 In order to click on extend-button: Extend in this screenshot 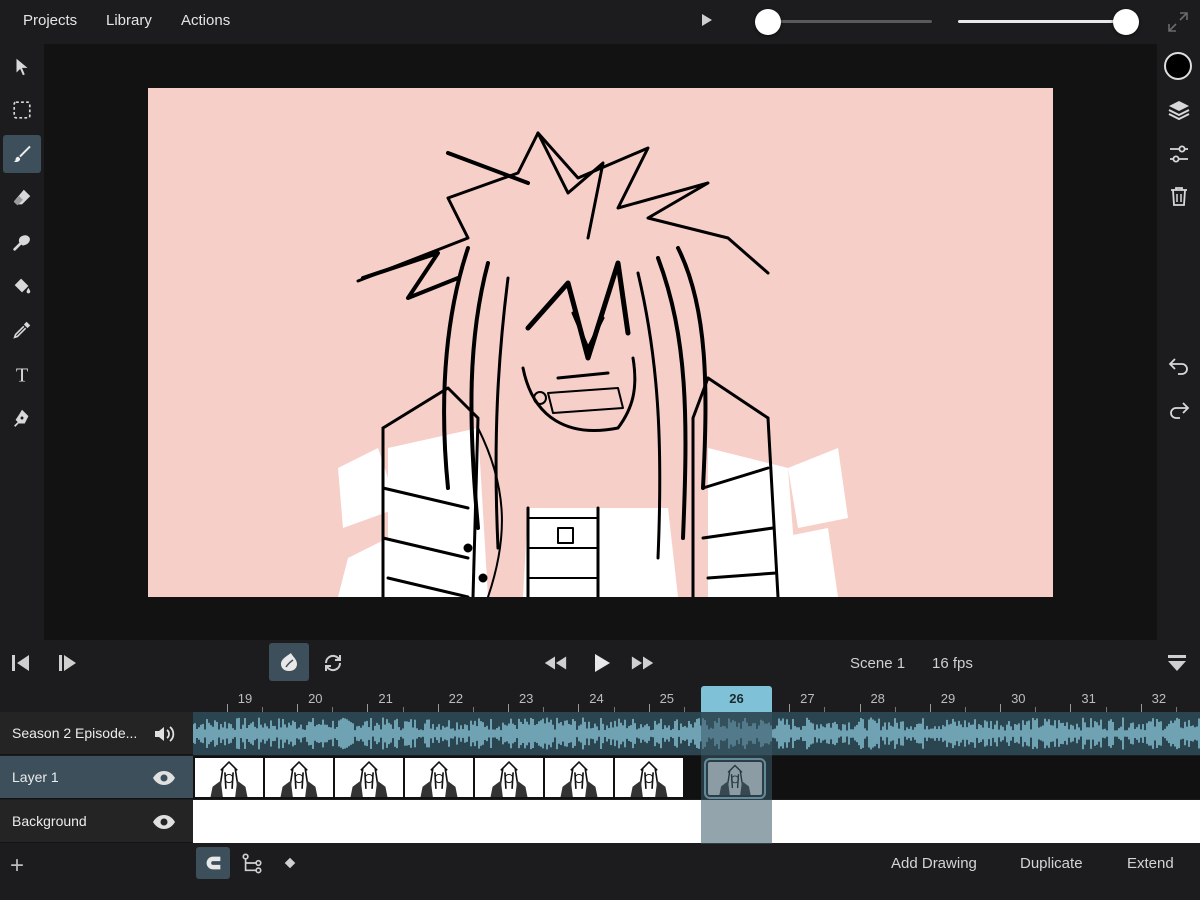, I will do `click(1150, 863)`.